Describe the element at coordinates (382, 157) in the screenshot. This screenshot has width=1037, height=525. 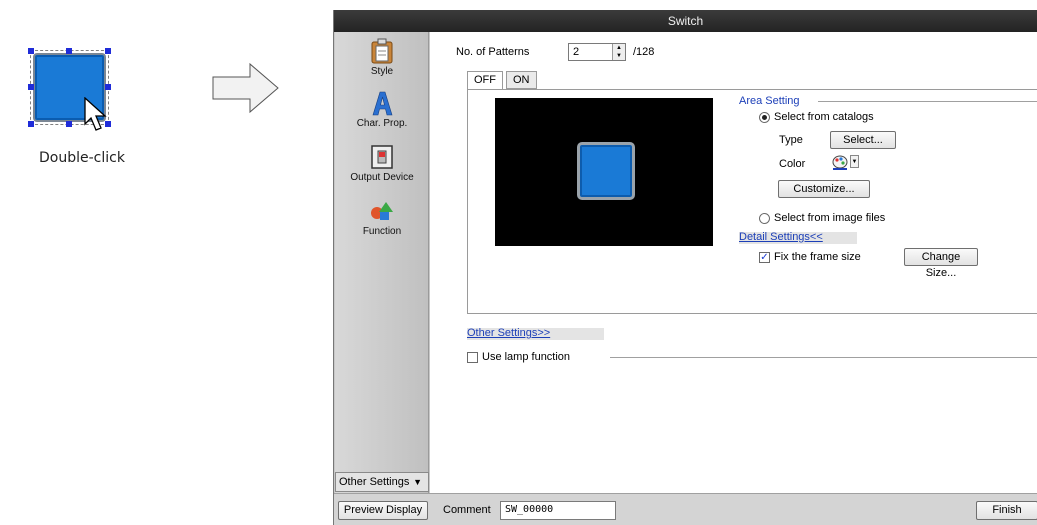
I see `switch-device-icon` at that location.